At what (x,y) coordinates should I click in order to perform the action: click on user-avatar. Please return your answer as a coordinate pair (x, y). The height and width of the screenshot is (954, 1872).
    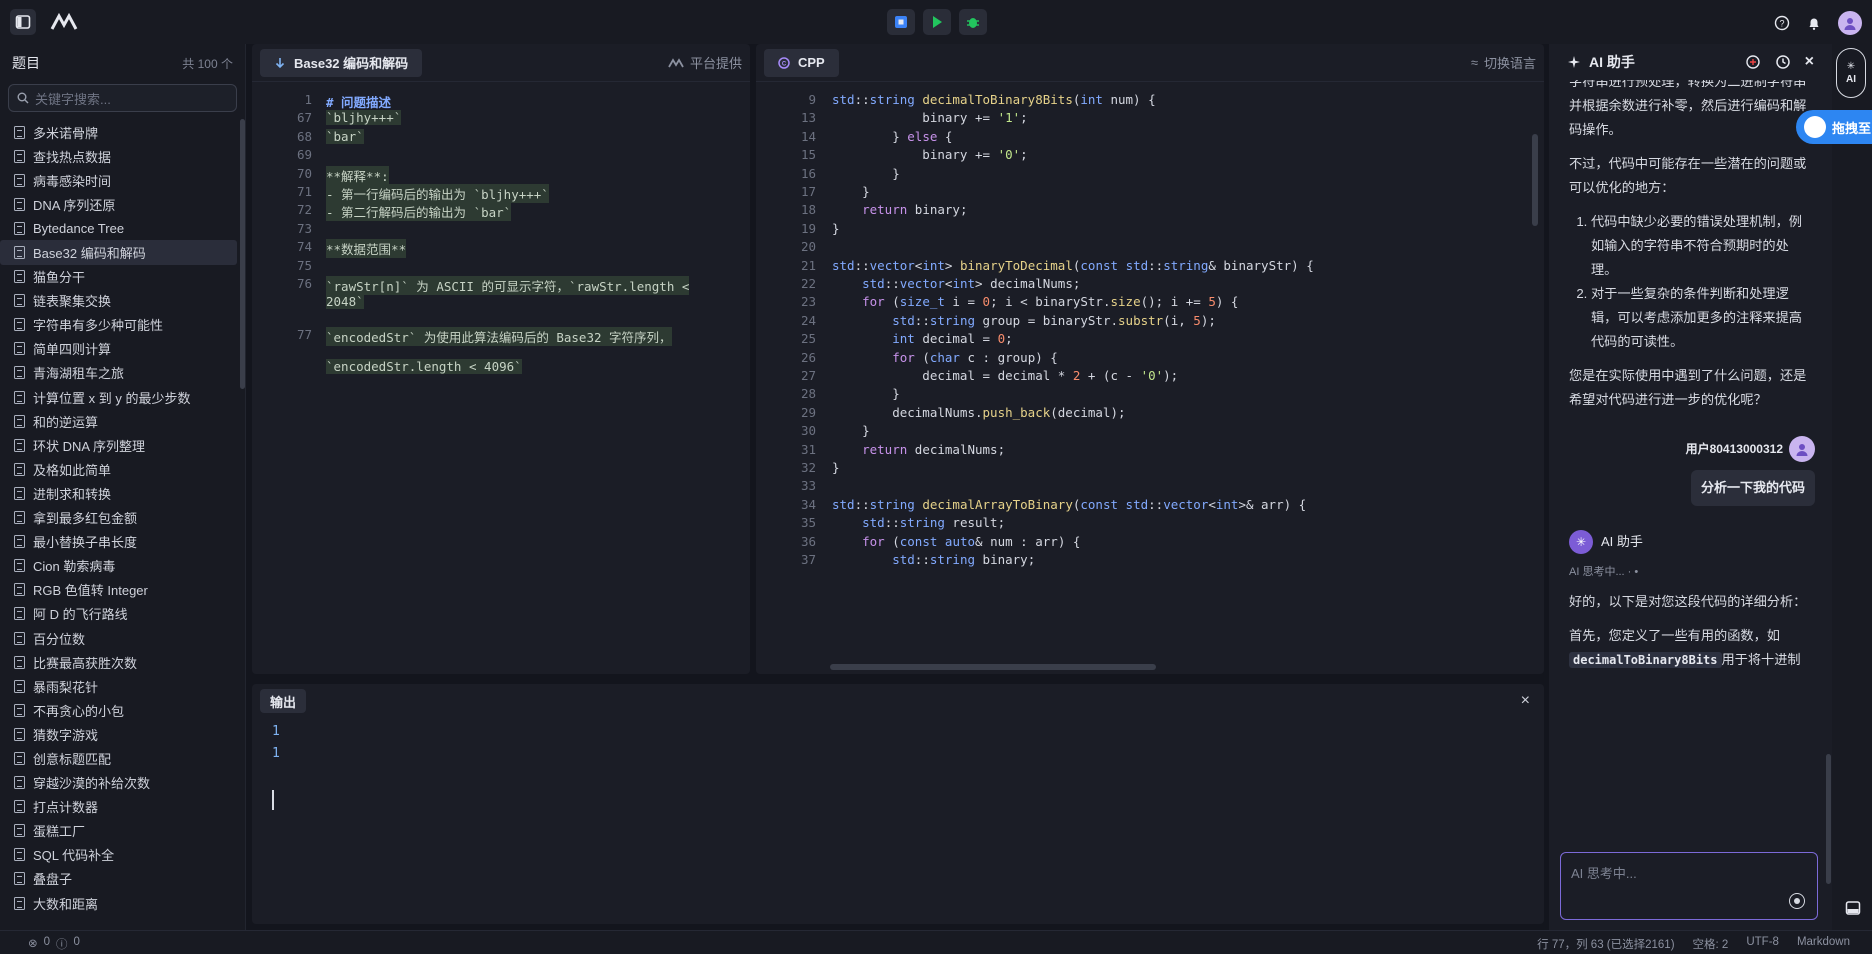
    Looking at the image, I should click on (1850, 23).